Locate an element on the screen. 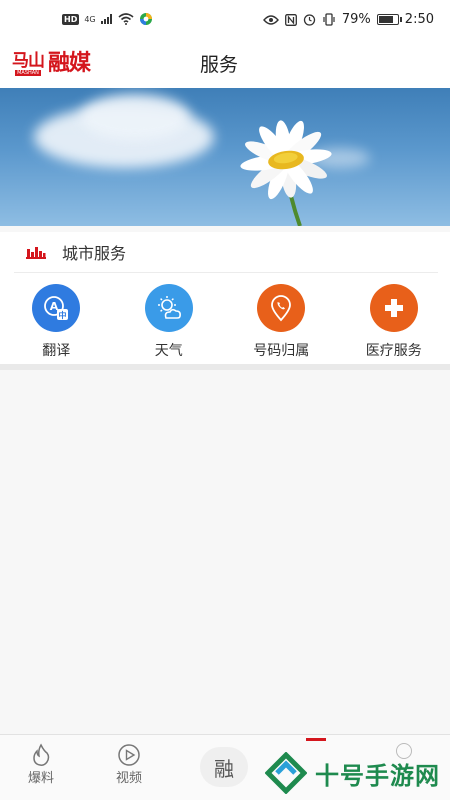 The image size is (450, 800). logo-small-text: 马山 is located at coordinates (28, 61).